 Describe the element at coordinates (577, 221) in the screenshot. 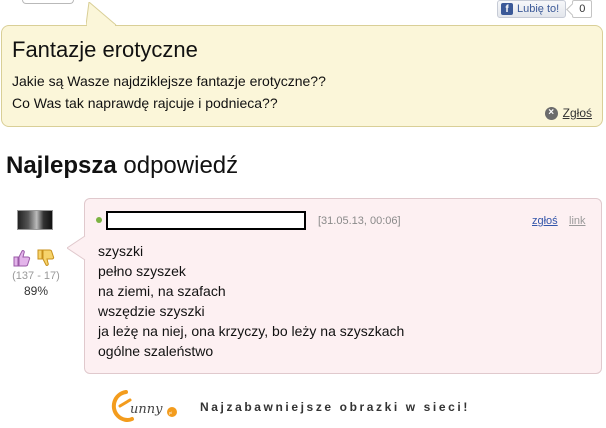

I see `answer-permalink: link` at that location.